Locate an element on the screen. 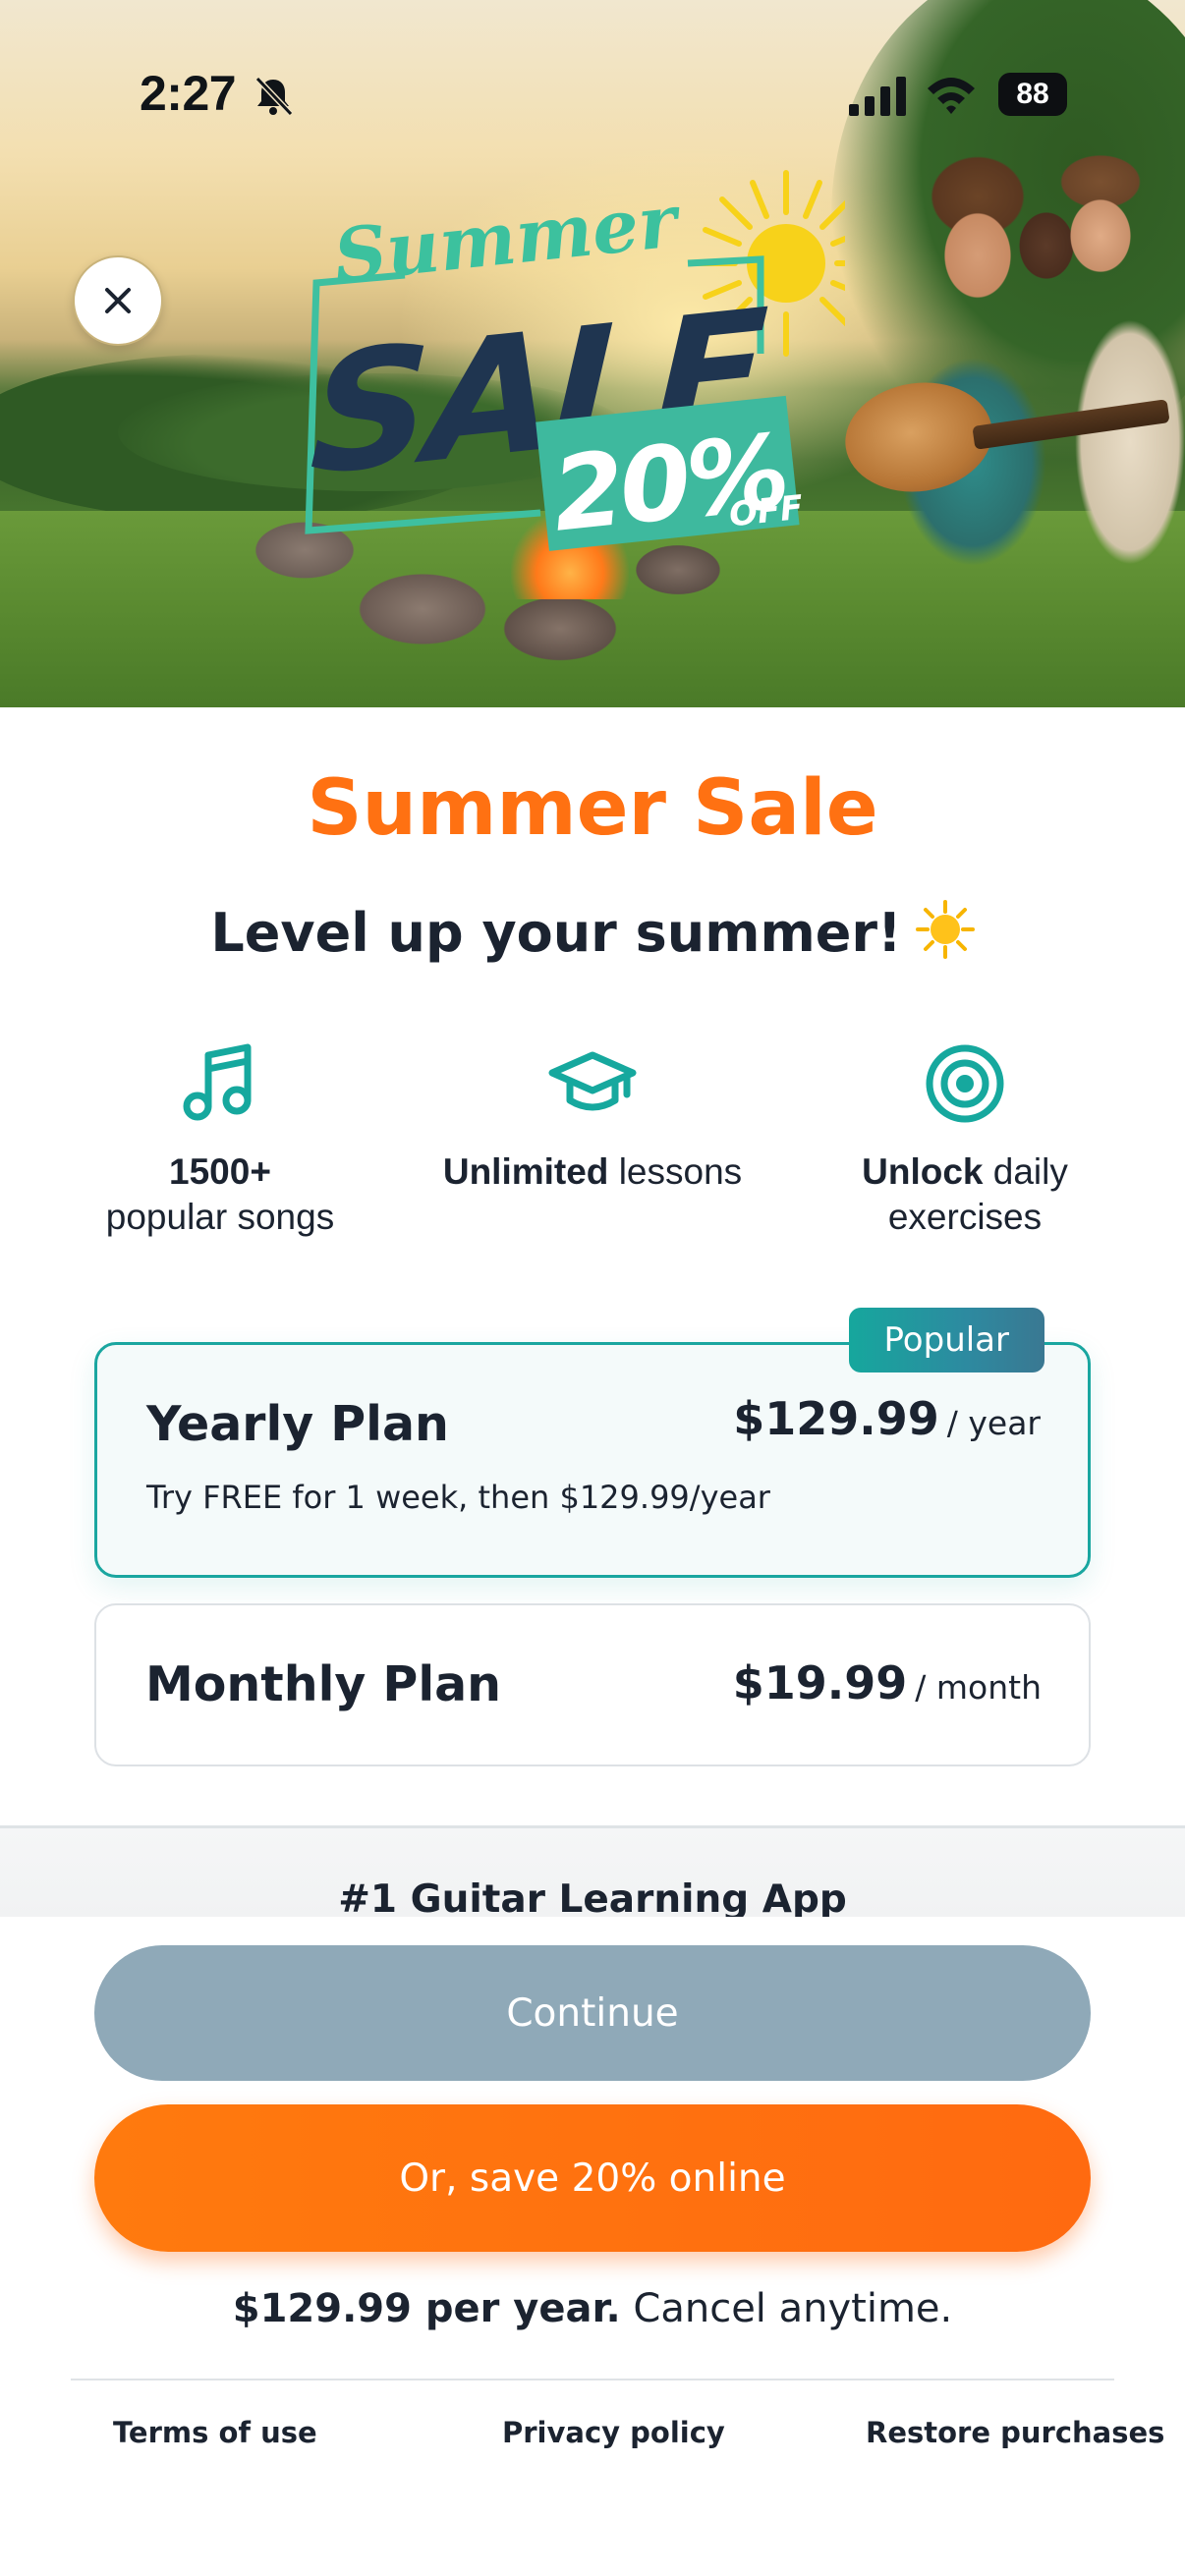  plan-name: Yearly Plan is located at coordinates (297, 1424).